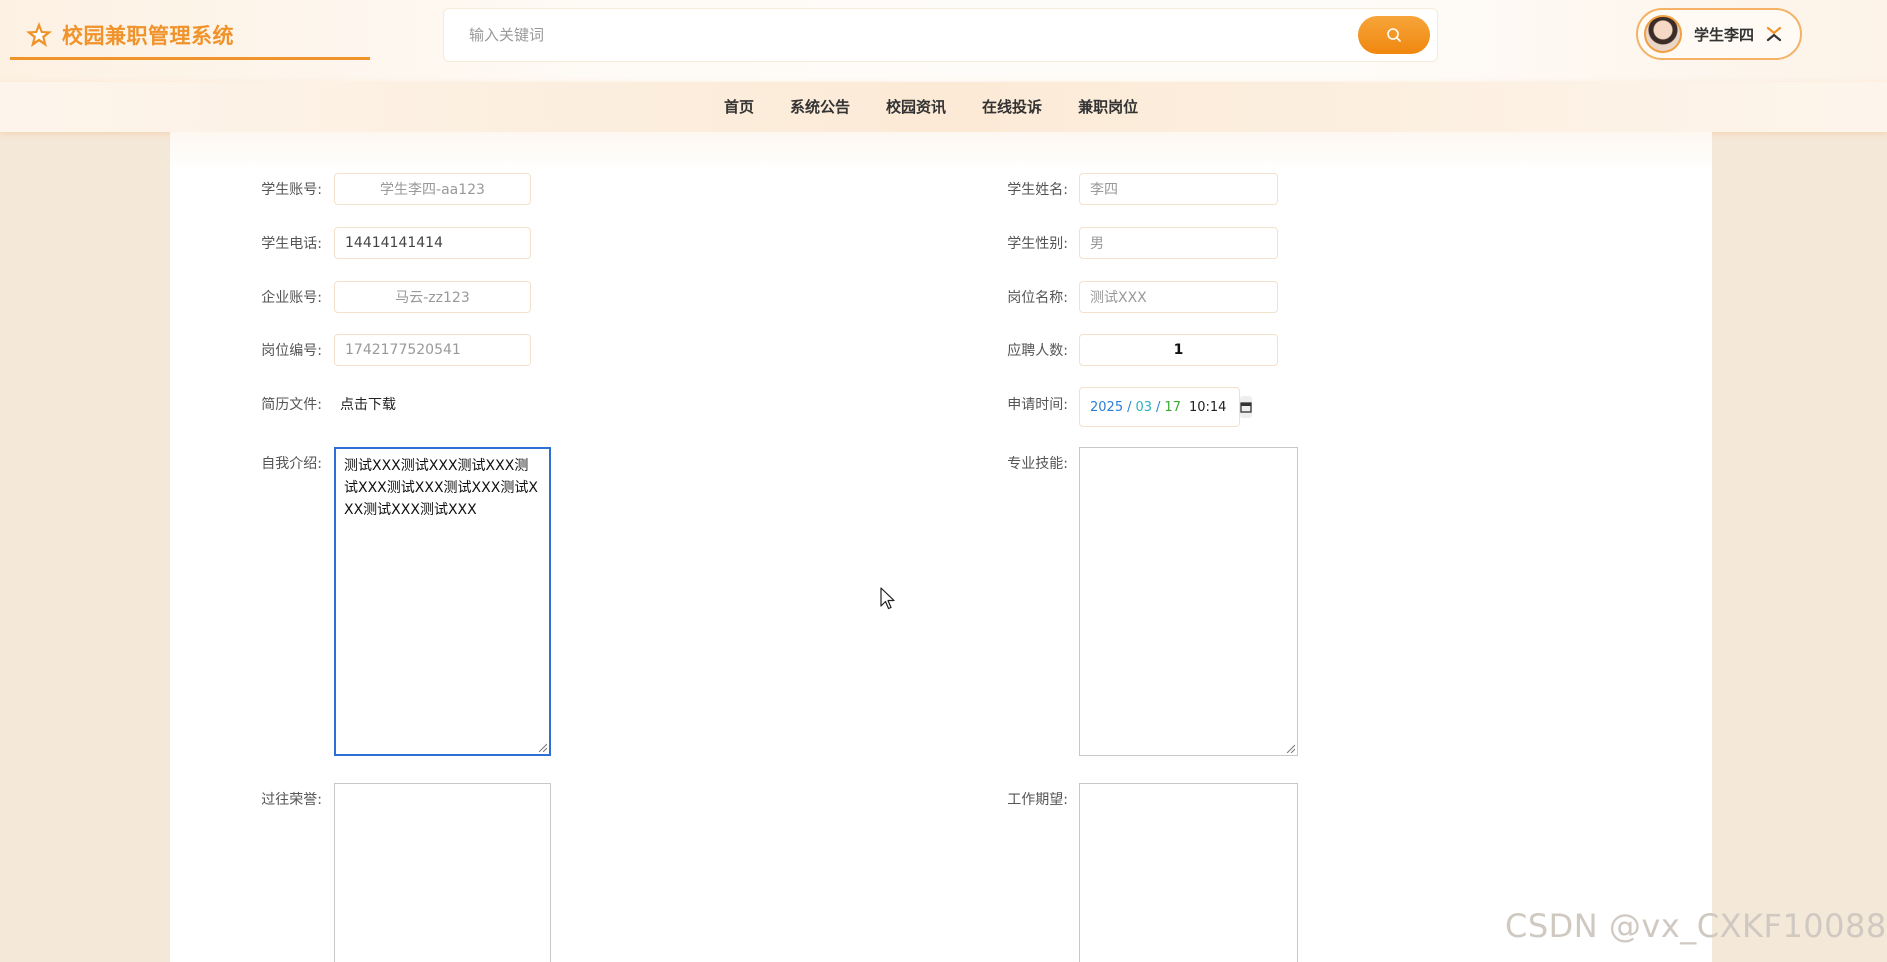  I want to click on star-logo-icon, so click(39, 34).